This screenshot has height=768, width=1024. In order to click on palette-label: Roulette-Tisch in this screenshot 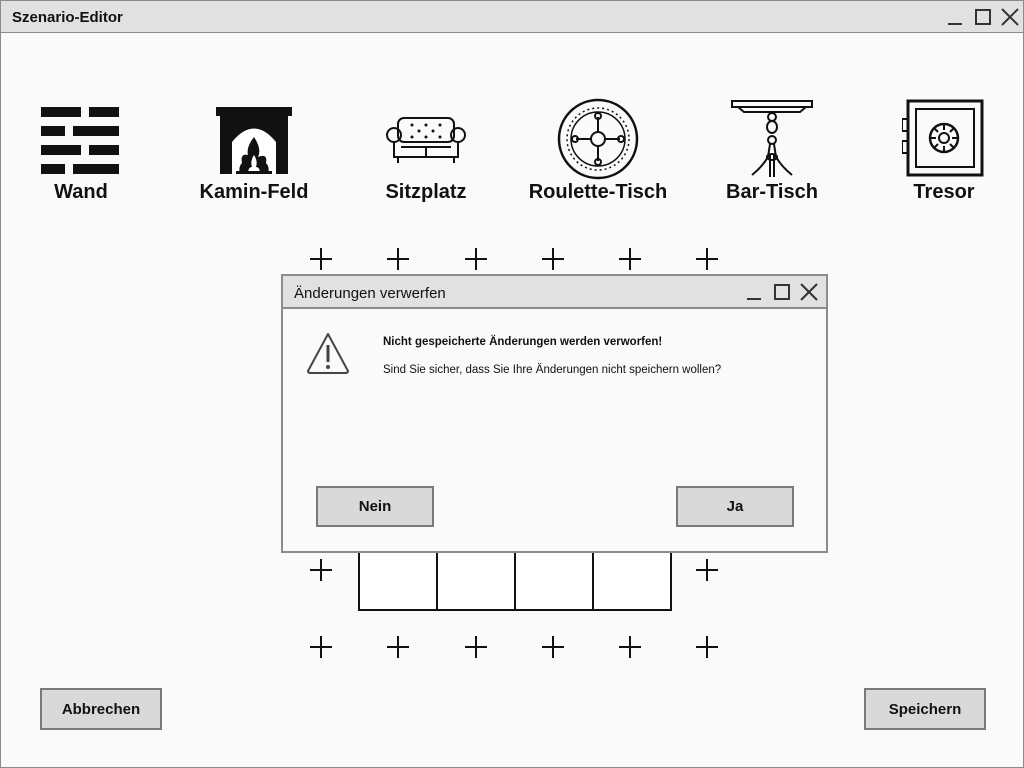, I will do `click(598, 192)`.